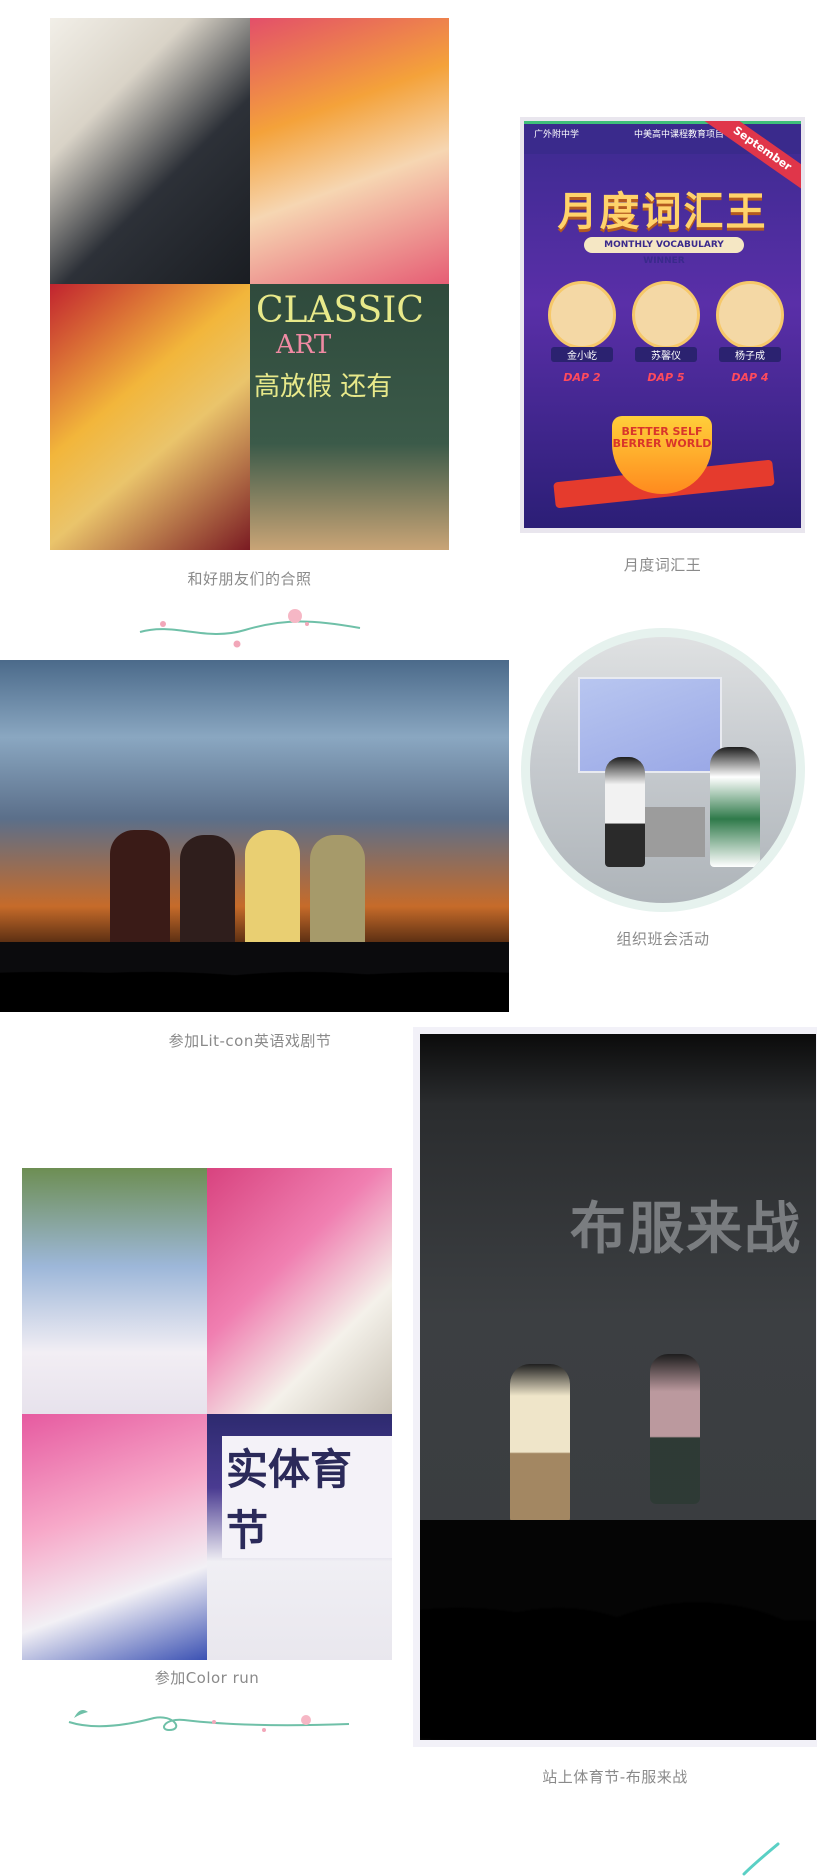  What do you see at coordinates (582, 377) in the screenshot?
I see `winner-dap-1: DAP 2` at bounding box center [582, 377].